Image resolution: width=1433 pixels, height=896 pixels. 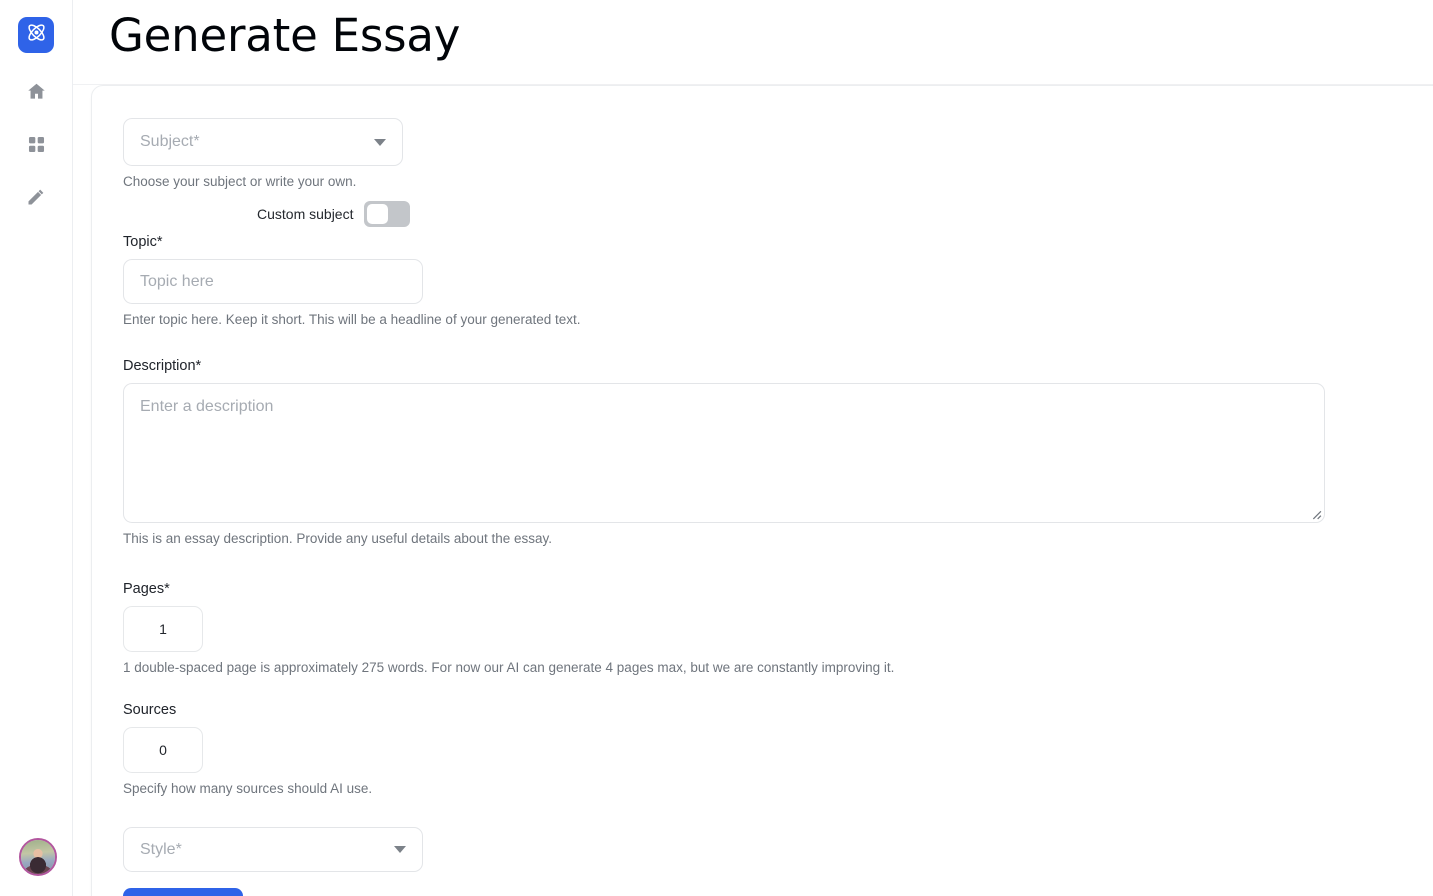 I want to click on style-select-value: Style*, so click(x=161, y=849).